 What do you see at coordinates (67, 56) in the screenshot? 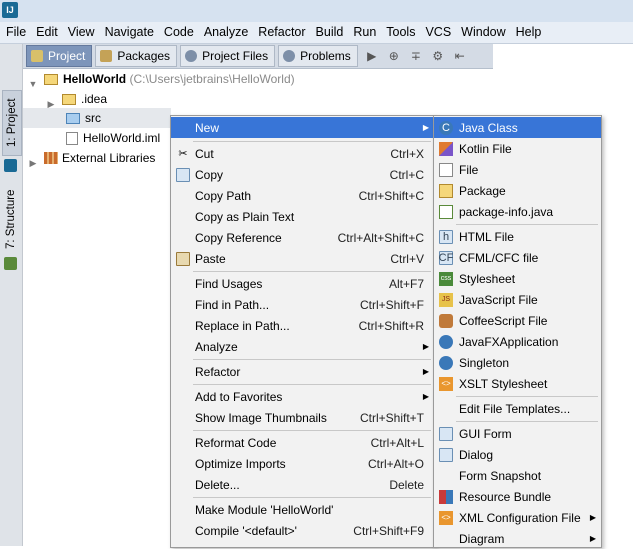
I see `tab-project-label: Project` at bounding box center [67, 56].